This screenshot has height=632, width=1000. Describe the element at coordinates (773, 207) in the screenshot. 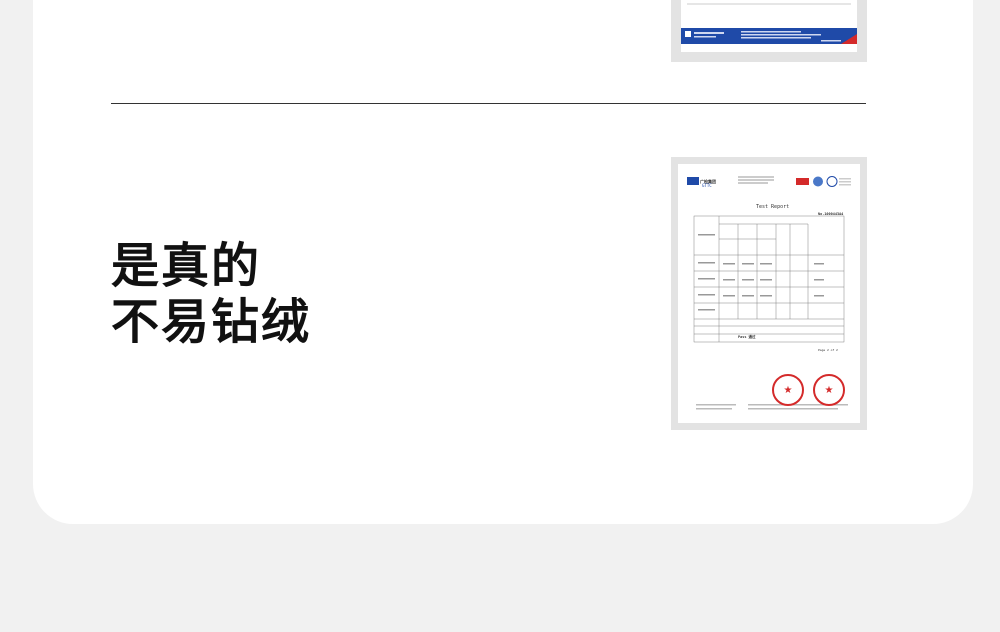

I see `report-title: Test Report` at that location.